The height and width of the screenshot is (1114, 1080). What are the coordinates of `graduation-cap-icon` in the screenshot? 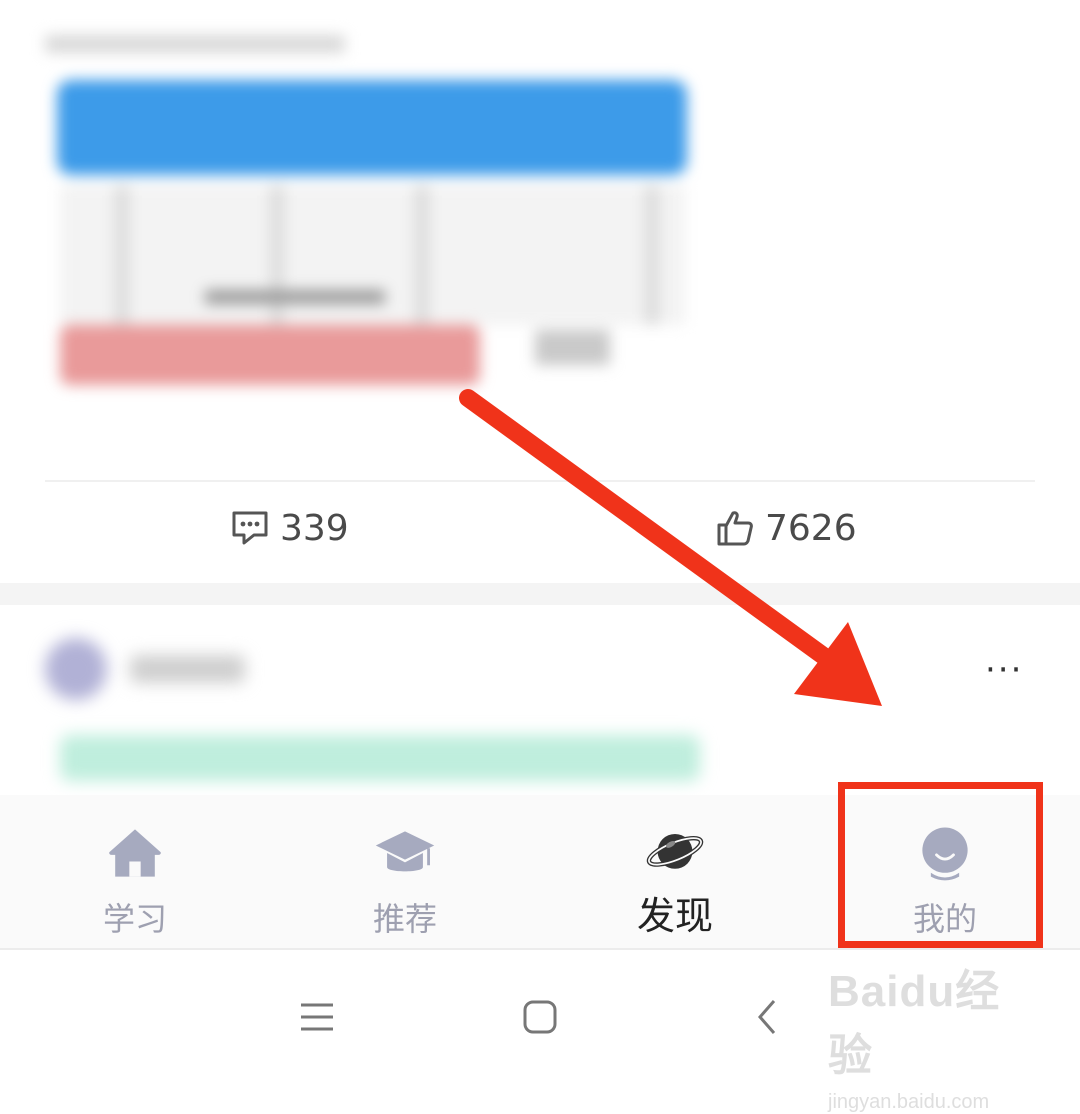 It's located at (405, 851).